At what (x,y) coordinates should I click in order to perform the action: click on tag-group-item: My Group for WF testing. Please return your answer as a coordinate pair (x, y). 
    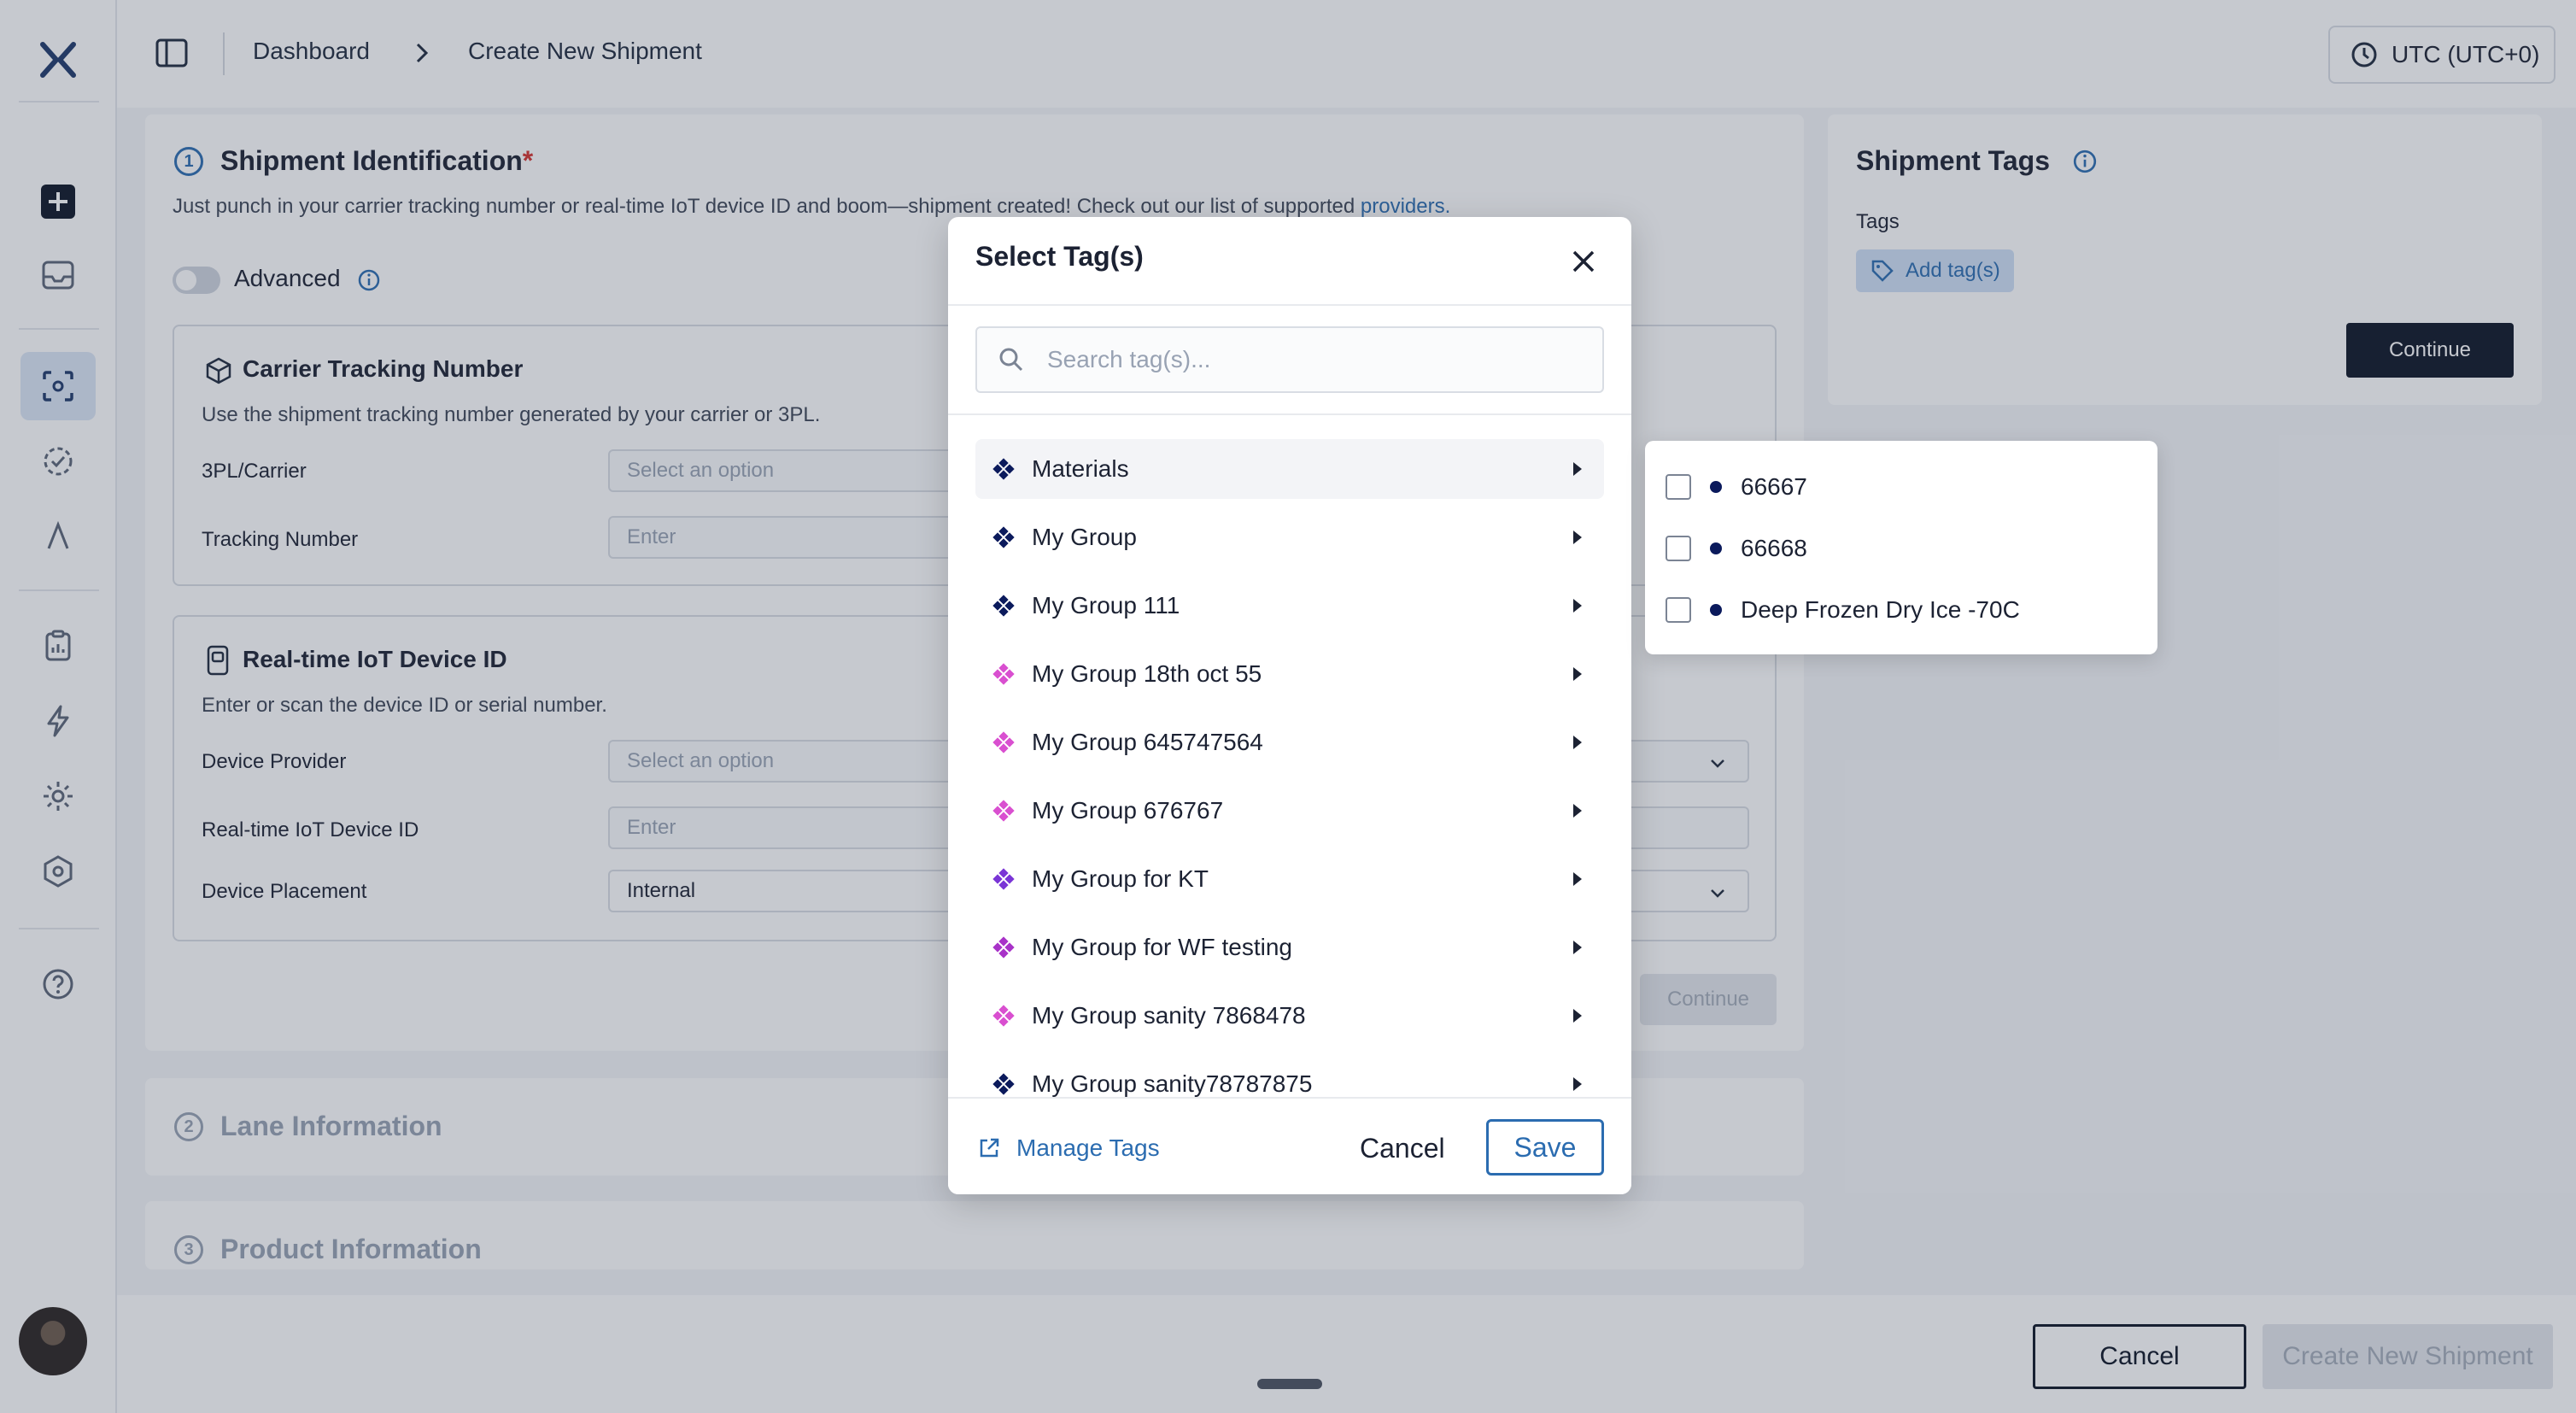
    Looking at the image, I should click on (1289, 948).